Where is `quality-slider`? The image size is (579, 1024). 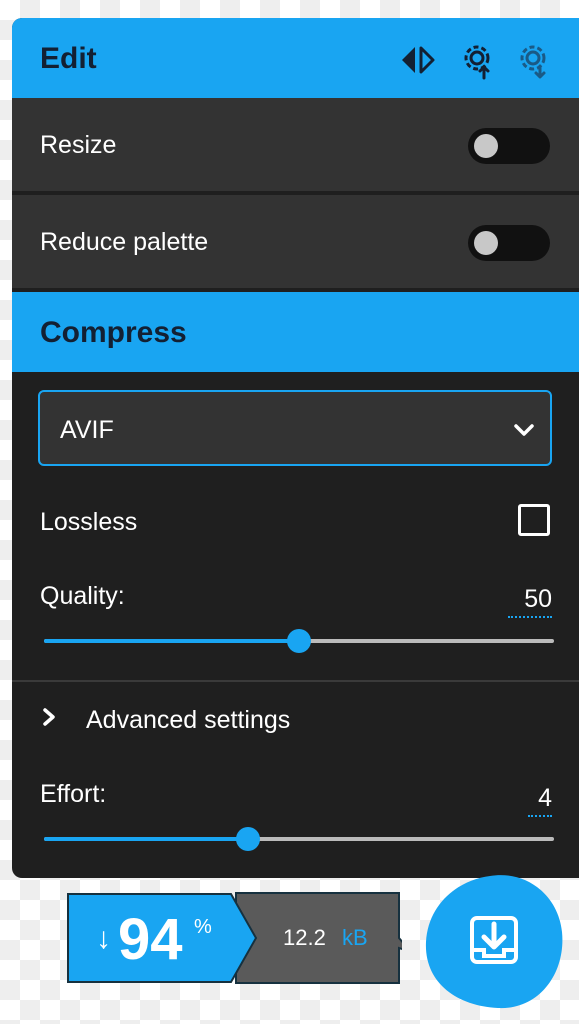 quality-slider is located at coordinates (299, 641).